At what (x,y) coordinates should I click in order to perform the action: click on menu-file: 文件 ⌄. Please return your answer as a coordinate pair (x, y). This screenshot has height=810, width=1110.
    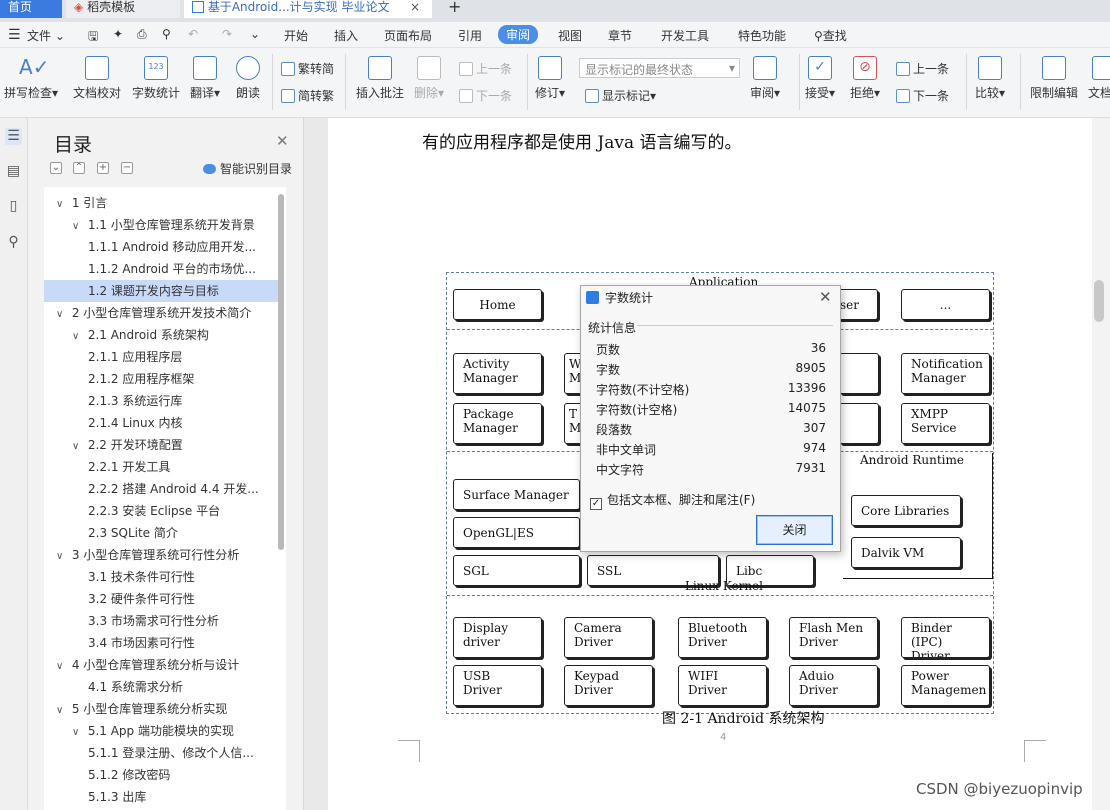
    Looking at the image, I should click on (46, 35).